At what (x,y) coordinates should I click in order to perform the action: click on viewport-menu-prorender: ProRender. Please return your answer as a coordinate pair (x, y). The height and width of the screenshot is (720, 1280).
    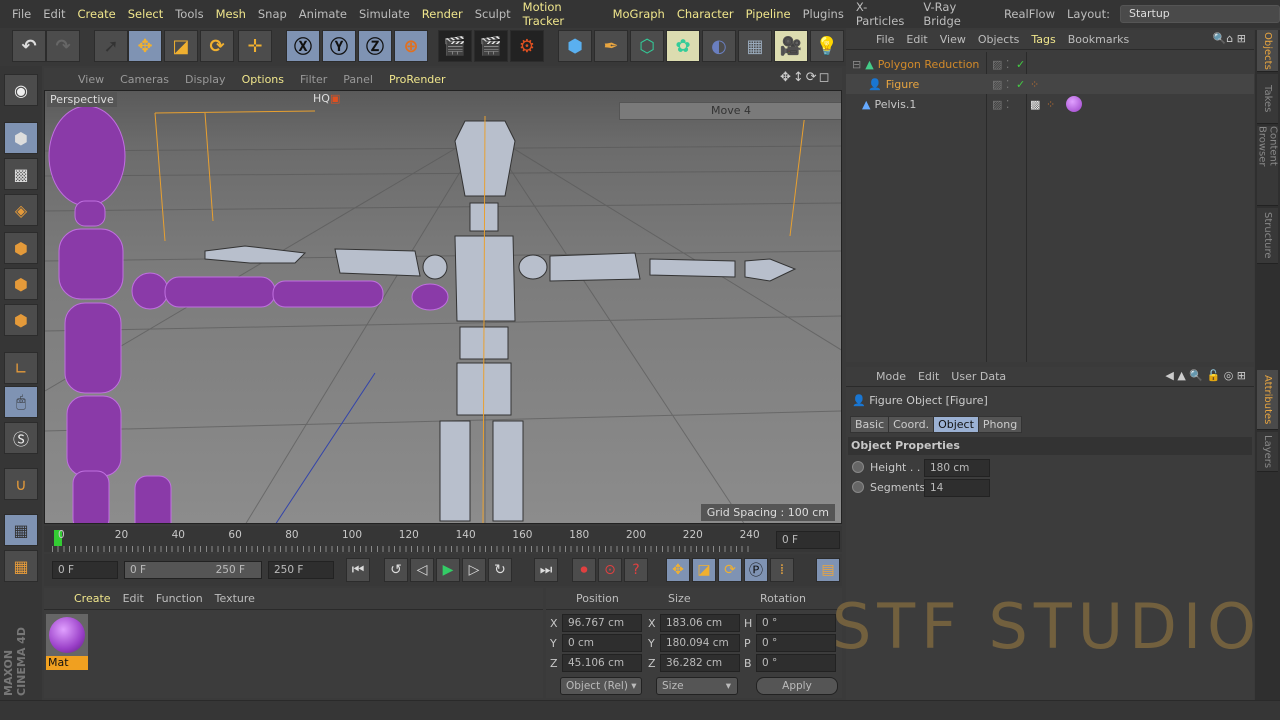
    Looking at the image, I should click on (417, 79).